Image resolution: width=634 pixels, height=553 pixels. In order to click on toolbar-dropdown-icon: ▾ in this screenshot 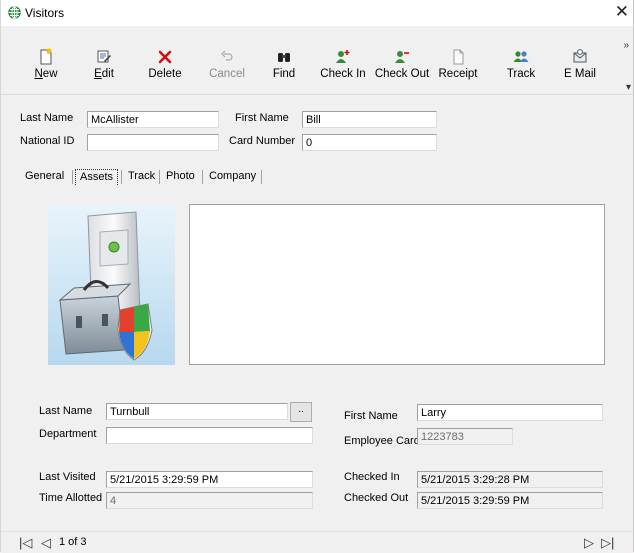, I will do `click(628, 87)`.